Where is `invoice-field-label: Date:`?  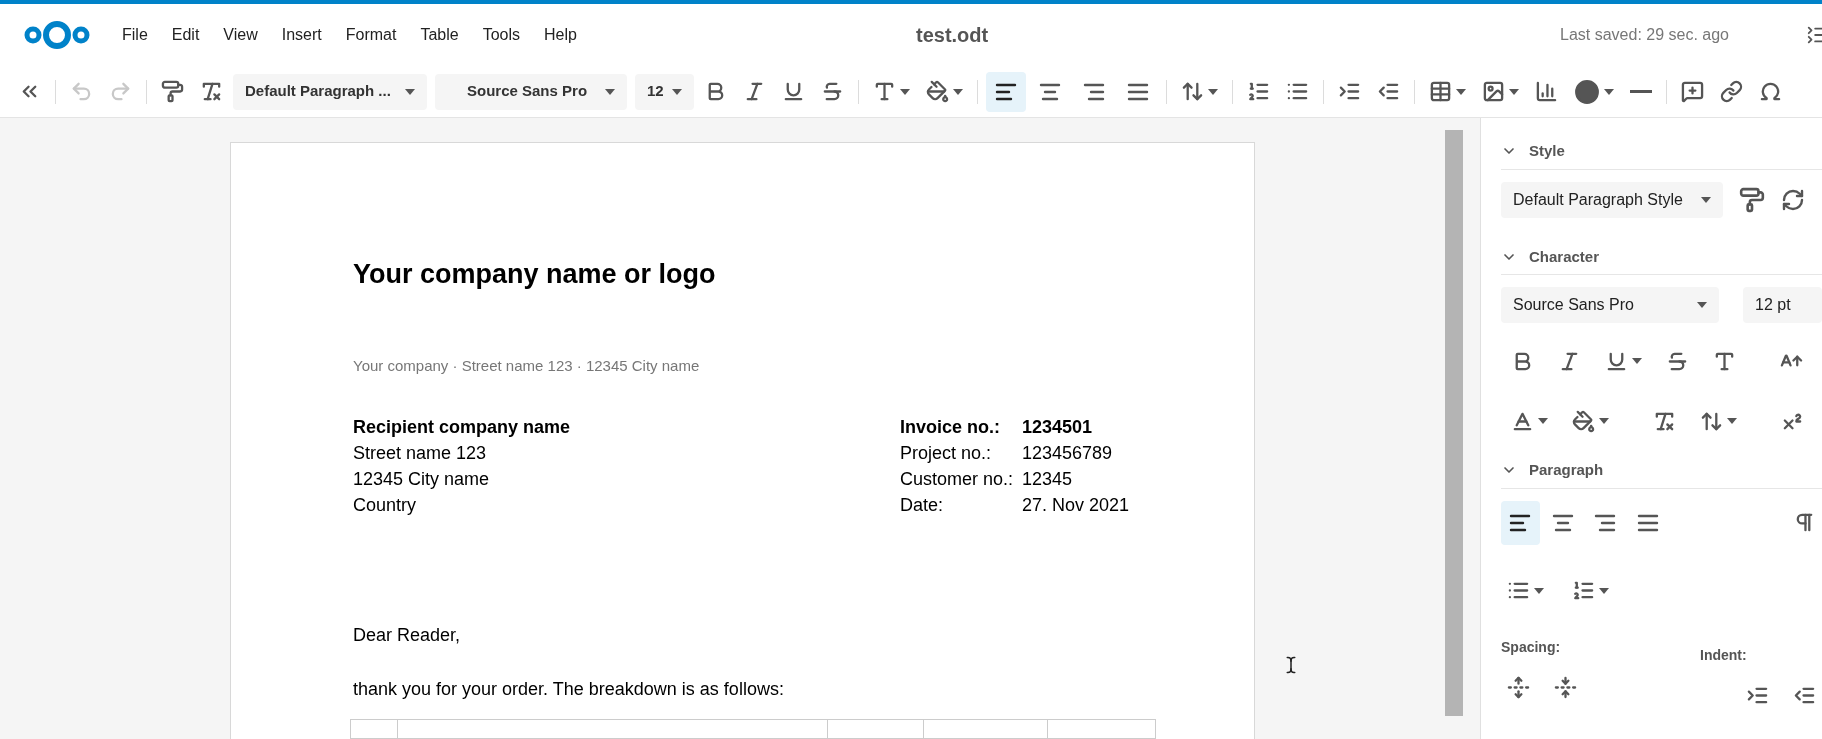 invoice-field-label: Date: is located at coordinates (922, 505).